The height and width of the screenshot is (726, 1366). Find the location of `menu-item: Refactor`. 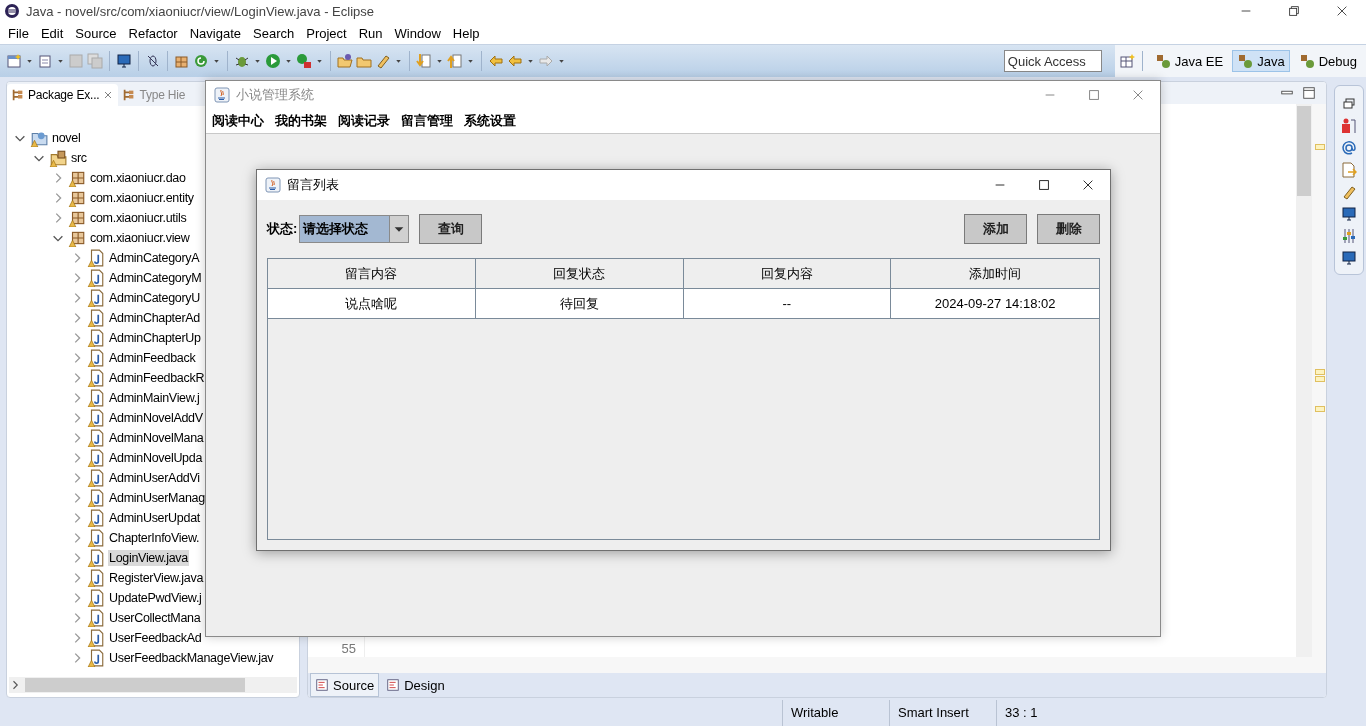

menu-item: Refactor is located at coordinates (153, 33).